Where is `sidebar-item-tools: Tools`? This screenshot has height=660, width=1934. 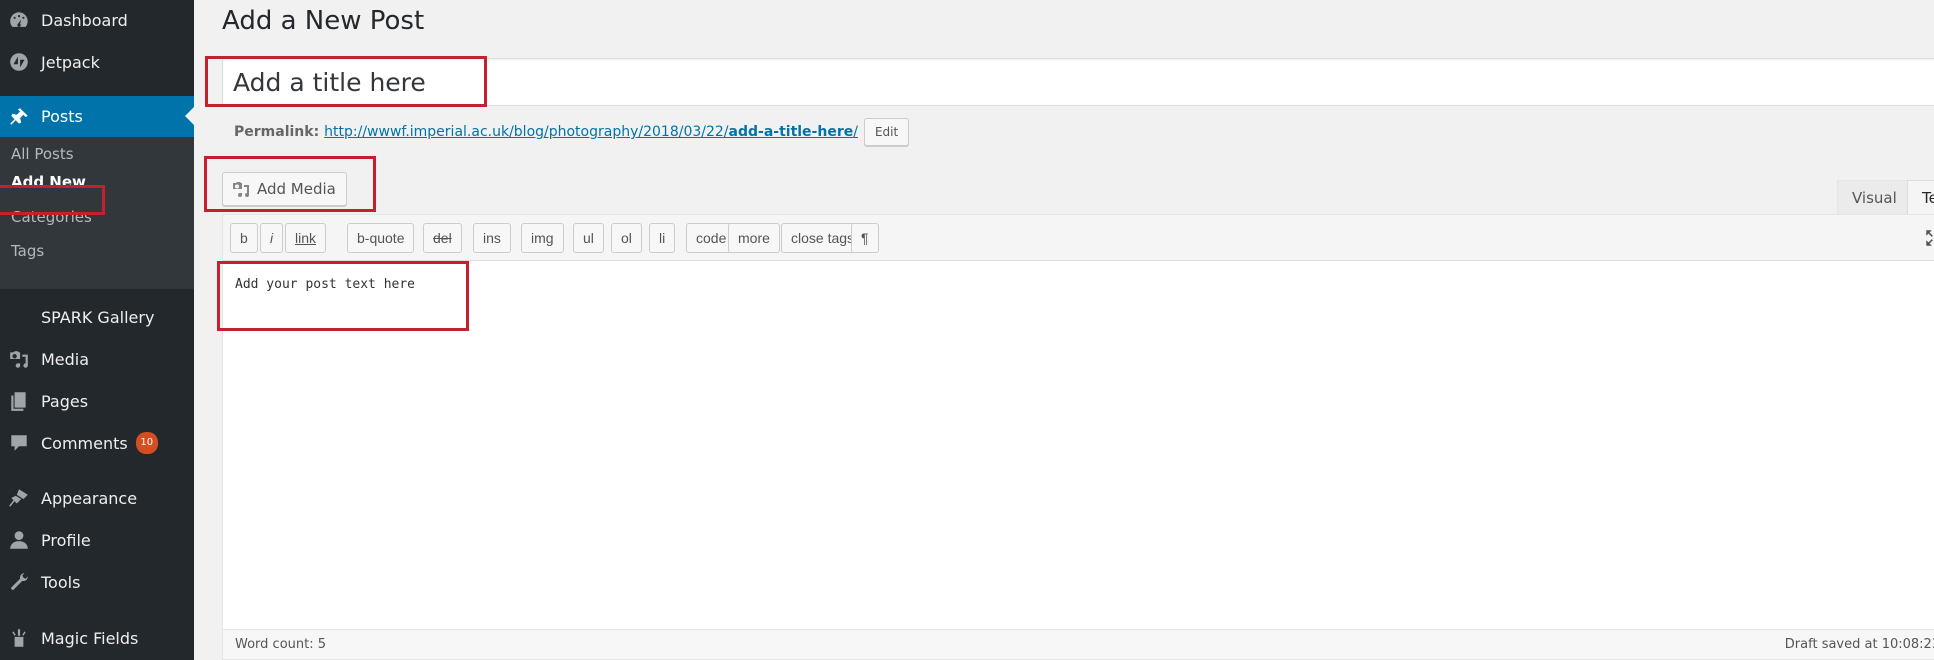
sidebar-item-tools: Tools is located at coordinates (97, 582).